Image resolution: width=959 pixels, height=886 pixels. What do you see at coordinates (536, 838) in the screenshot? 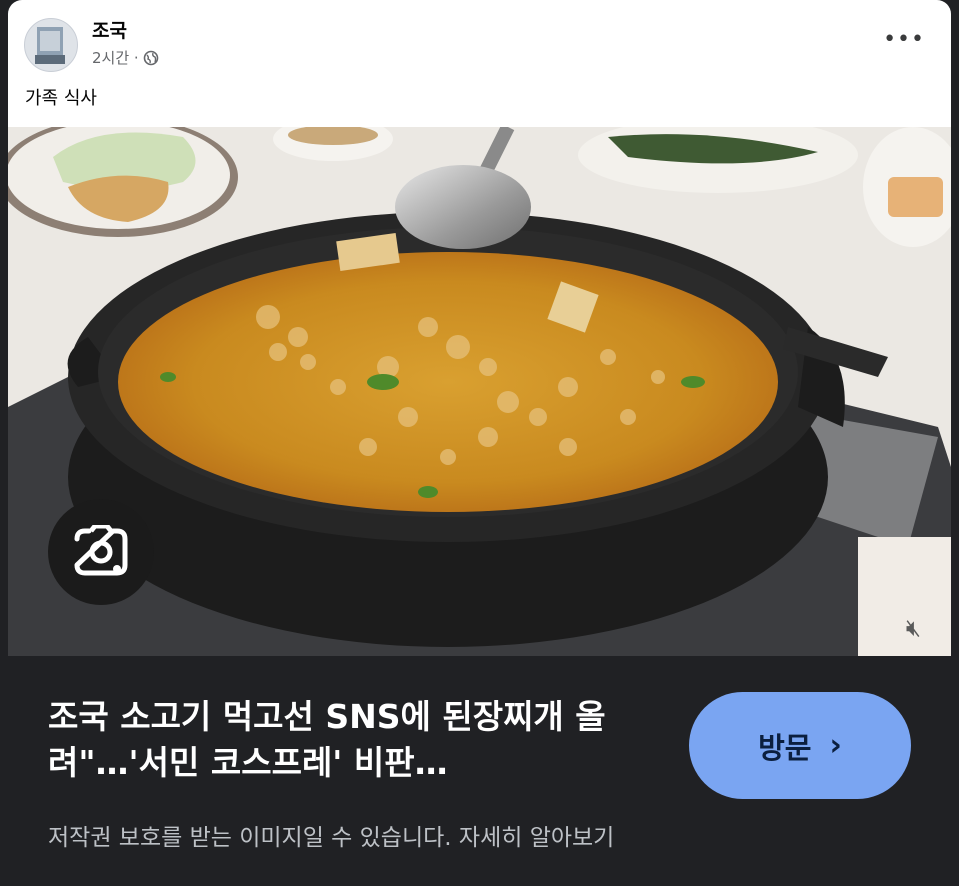
I see `learn-more-link: 자세히 알아보기` at bounding box center [536, 838].